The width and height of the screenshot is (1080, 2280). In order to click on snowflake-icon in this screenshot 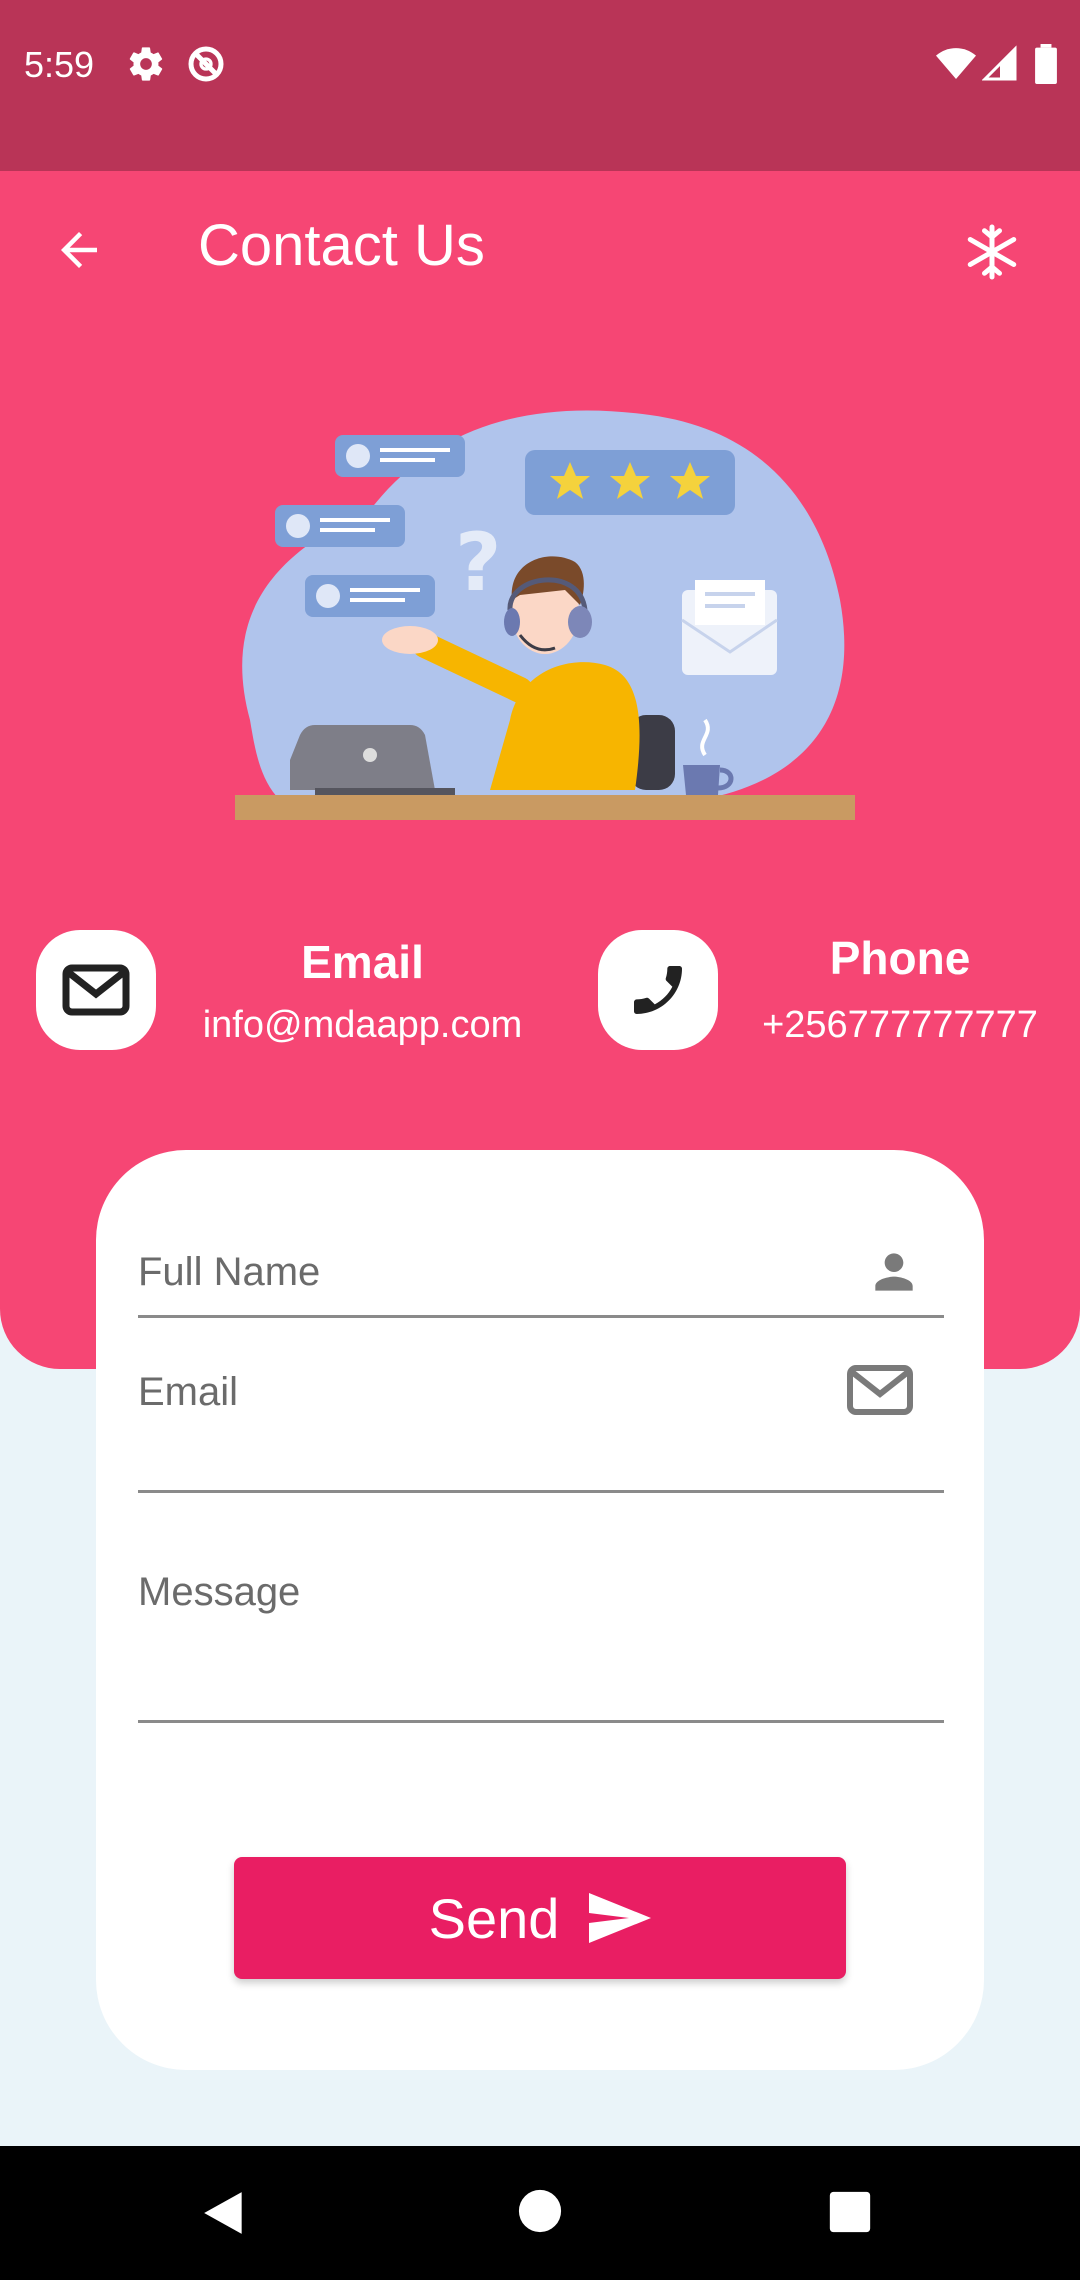, I will do `click(992, 252)`.